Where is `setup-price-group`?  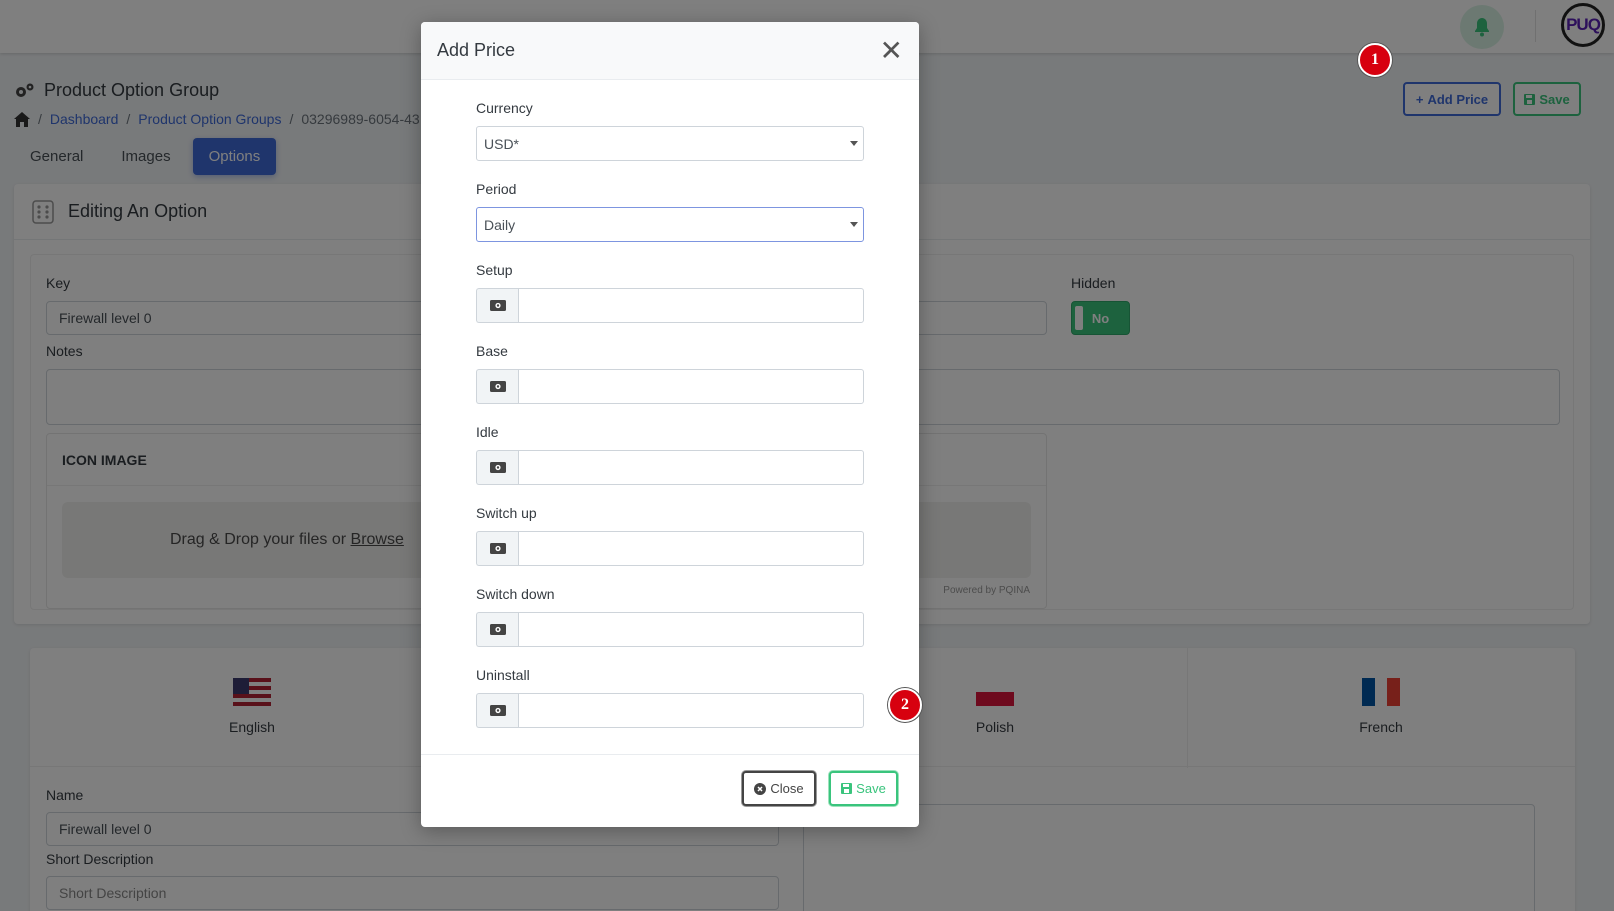 setup-price-group is located at coordinates (670, 305).